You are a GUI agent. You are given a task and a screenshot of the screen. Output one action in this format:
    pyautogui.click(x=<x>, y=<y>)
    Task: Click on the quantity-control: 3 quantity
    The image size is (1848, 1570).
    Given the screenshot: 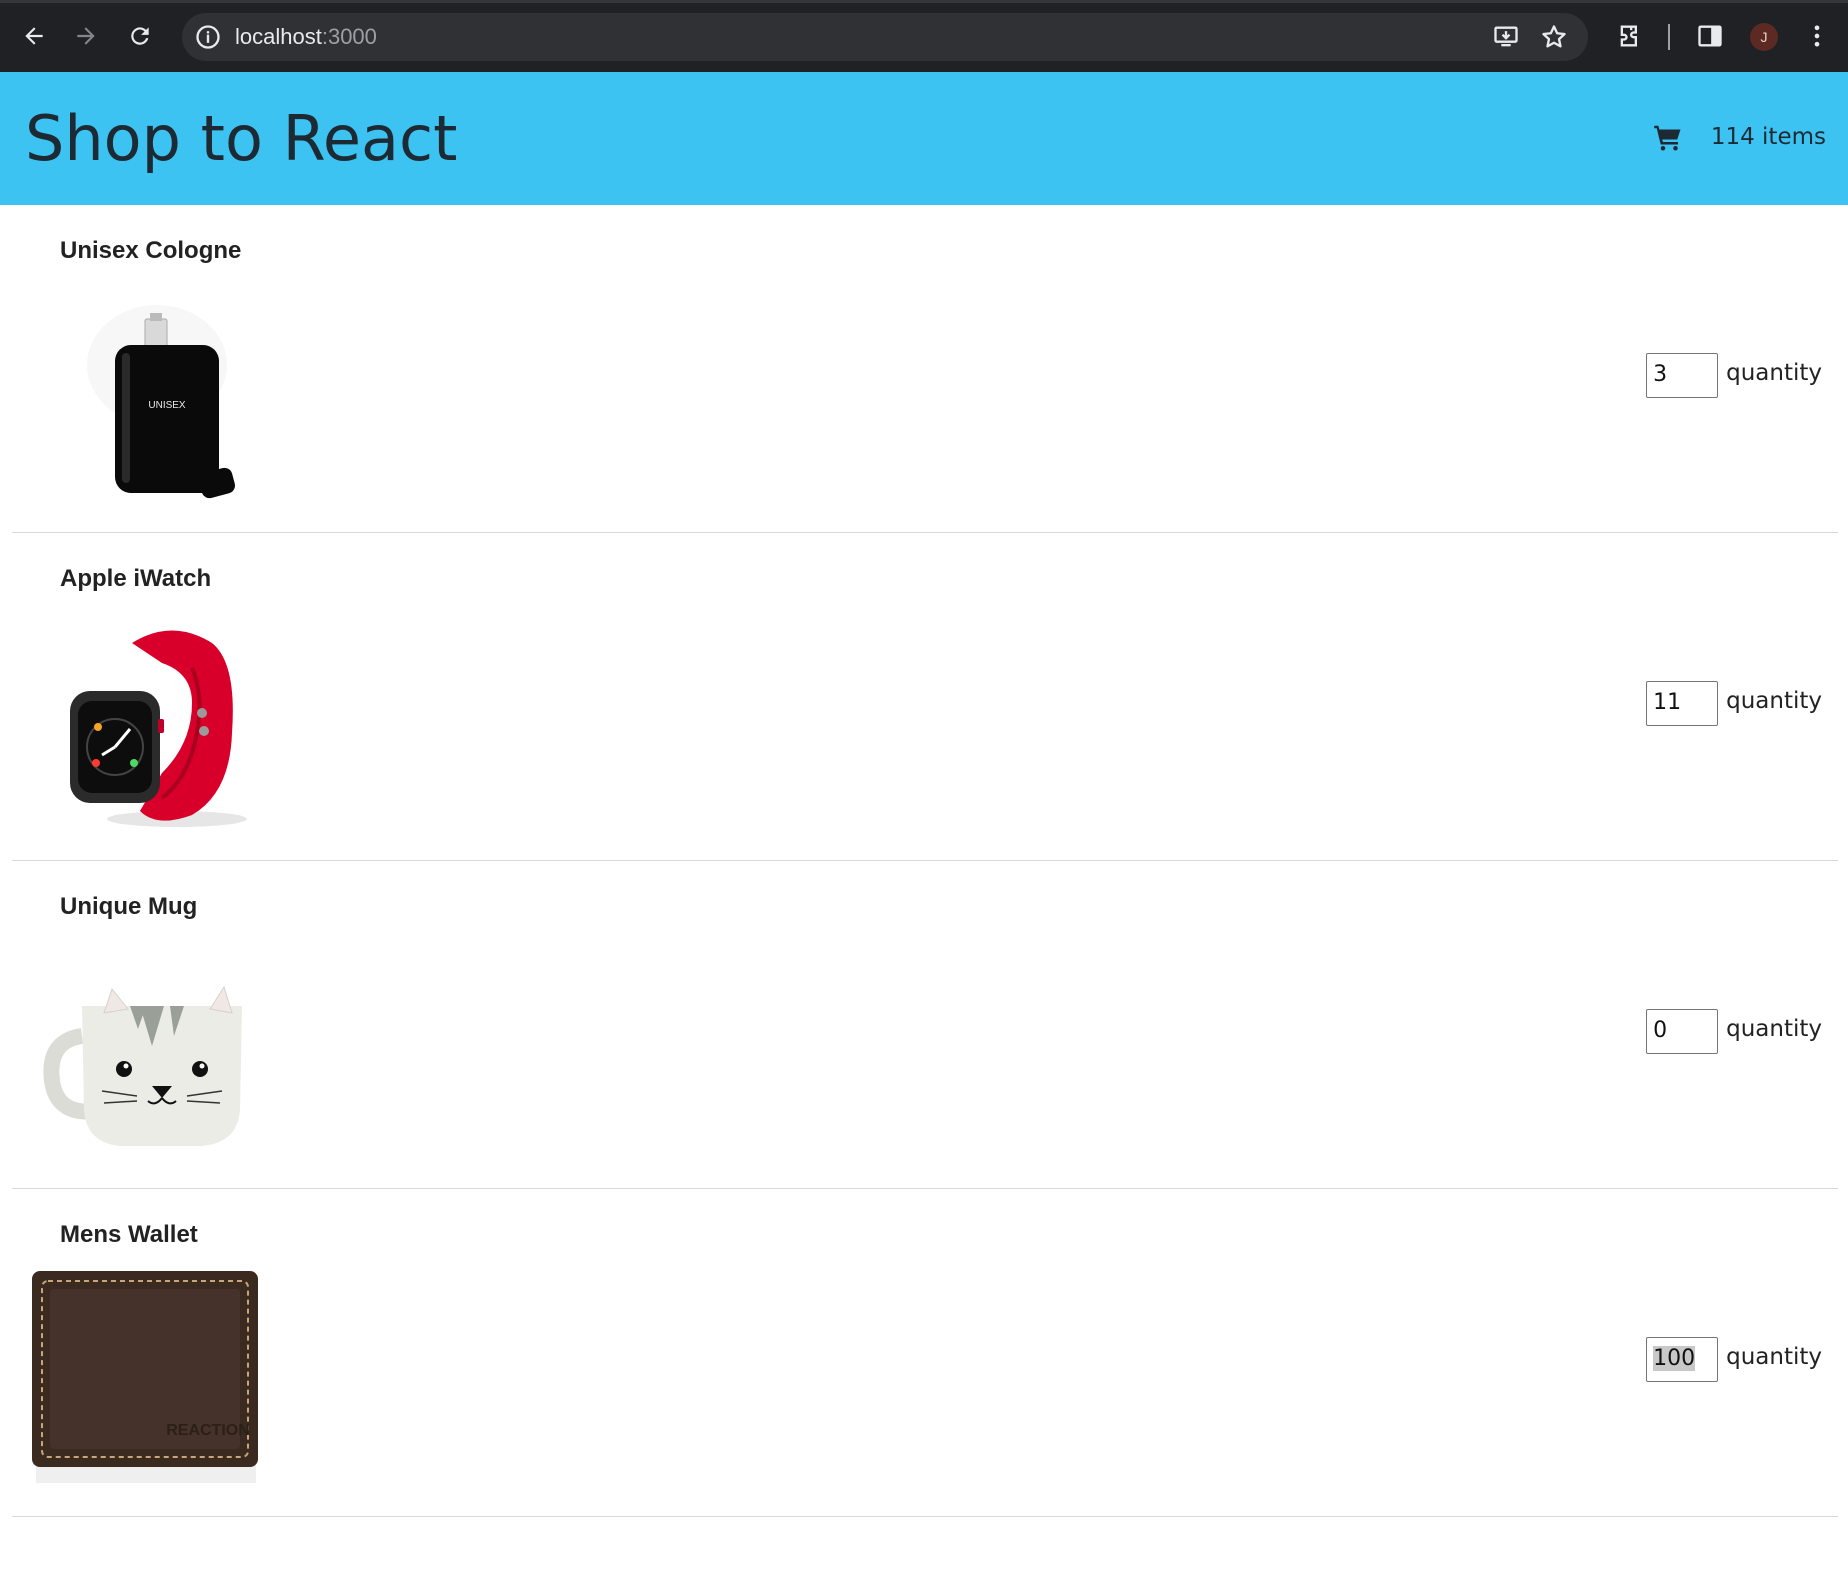 What is the action you would take?
    pyautogui.click(x=1734, y=375)
    